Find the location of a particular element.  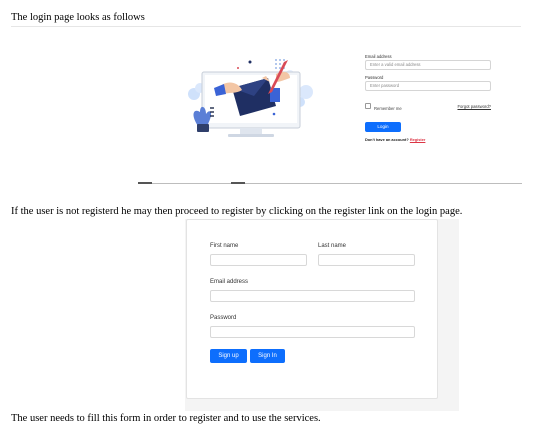

remember-row: Remember me Forgot password? is located at coordinates (428, 106).